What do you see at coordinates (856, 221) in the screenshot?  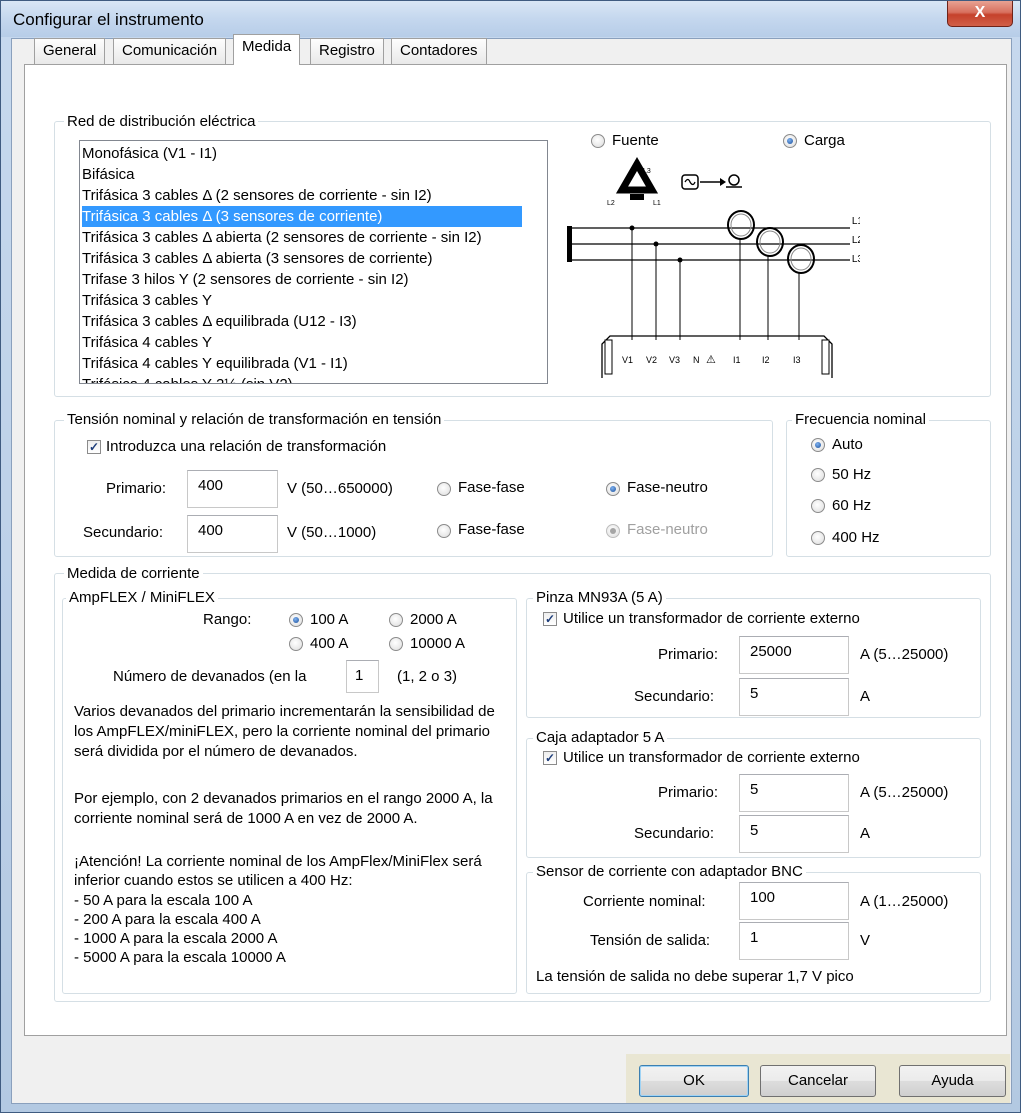 I see `line-label-l1: L1` at bounding box center [856, 221].